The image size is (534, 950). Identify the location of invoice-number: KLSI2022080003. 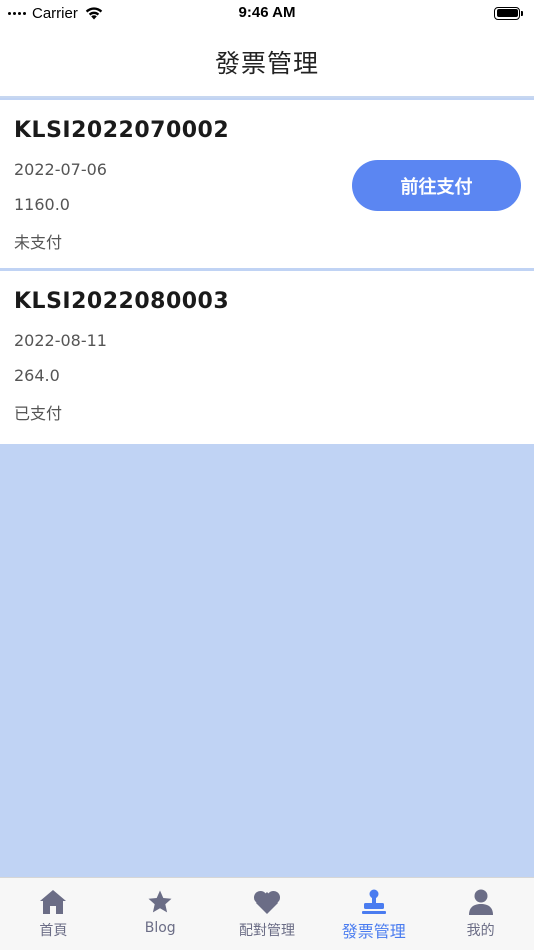
(122, 301).